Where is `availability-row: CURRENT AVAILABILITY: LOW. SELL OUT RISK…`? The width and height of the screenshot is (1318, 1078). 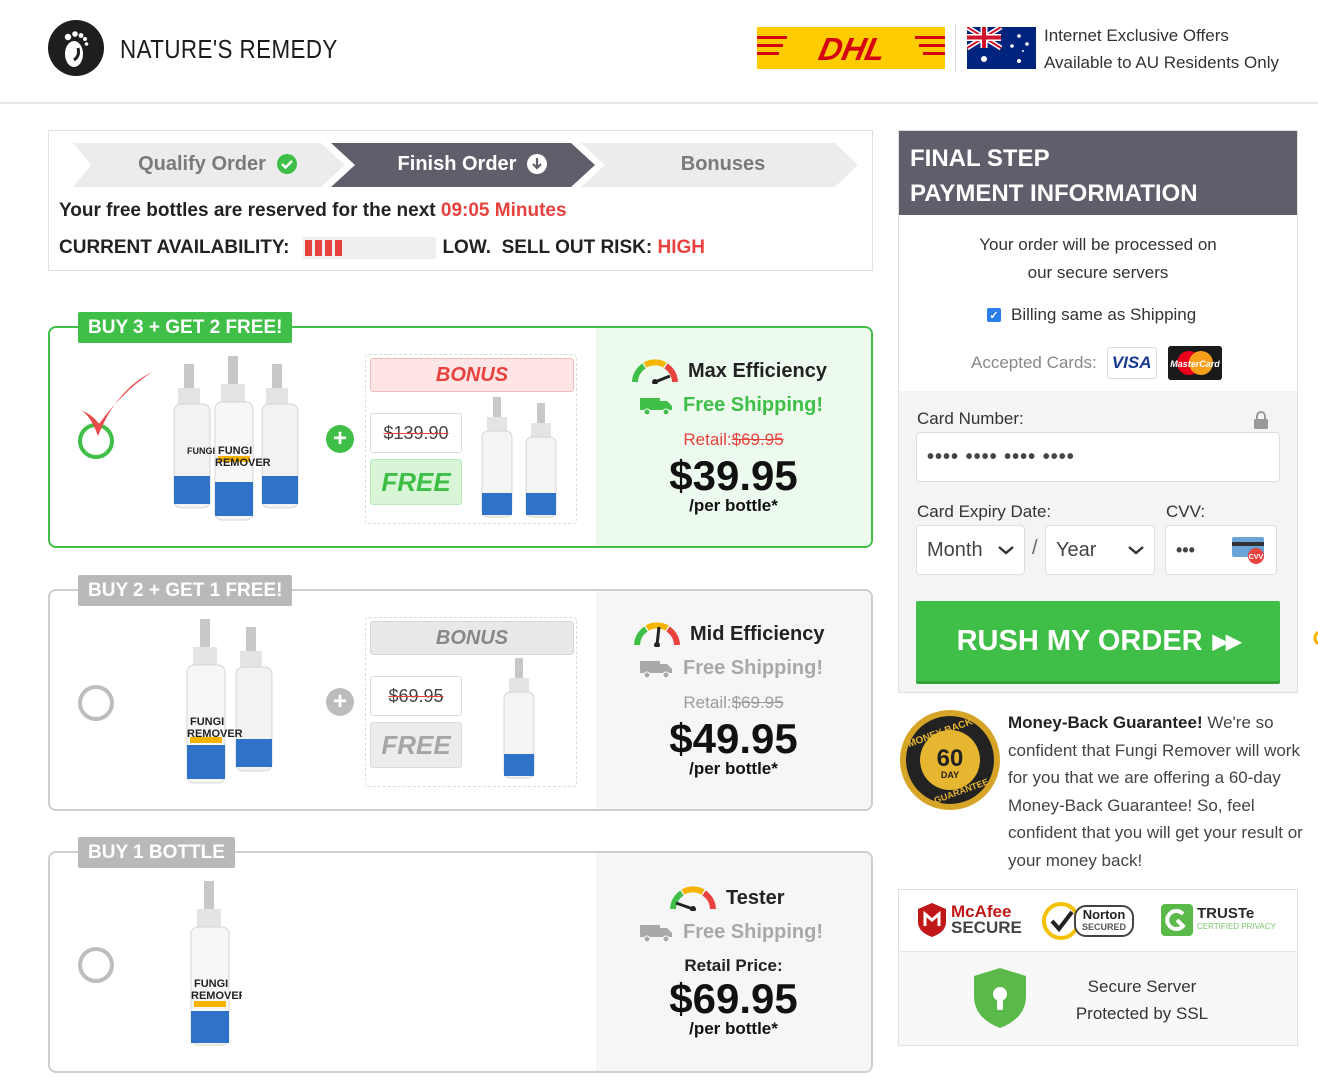
availability-row: CURRENT AVAILABILITY: LOW. SELL OUT RISK… is located at coordinates (382, 248).